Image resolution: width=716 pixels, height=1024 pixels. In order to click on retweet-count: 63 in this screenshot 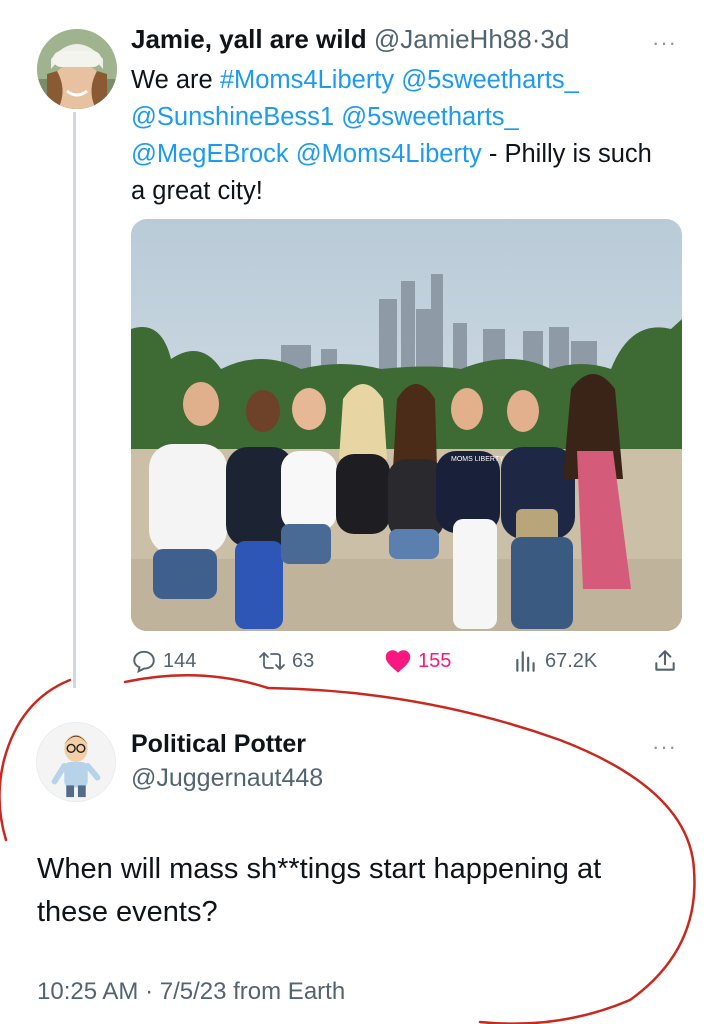, I will do `click(303, 660)`.